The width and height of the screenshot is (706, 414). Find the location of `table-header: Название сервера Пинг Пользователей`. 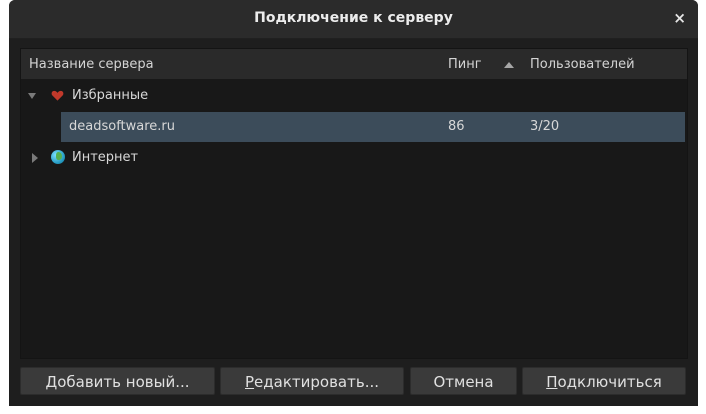

table-header: Название сервера Пинг Пользователей is located at coordinates (354, 64).